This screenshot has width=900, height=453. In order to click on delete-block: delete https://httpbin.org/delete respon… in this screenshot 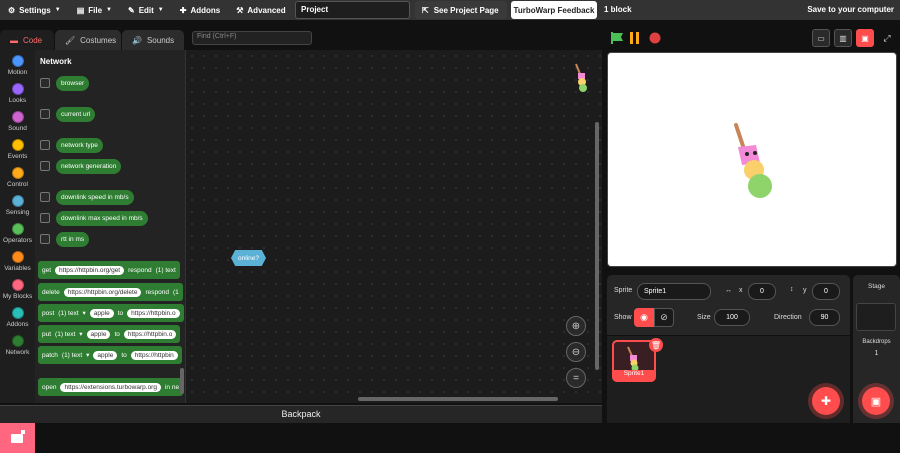, I will do `click(110, 292)`.